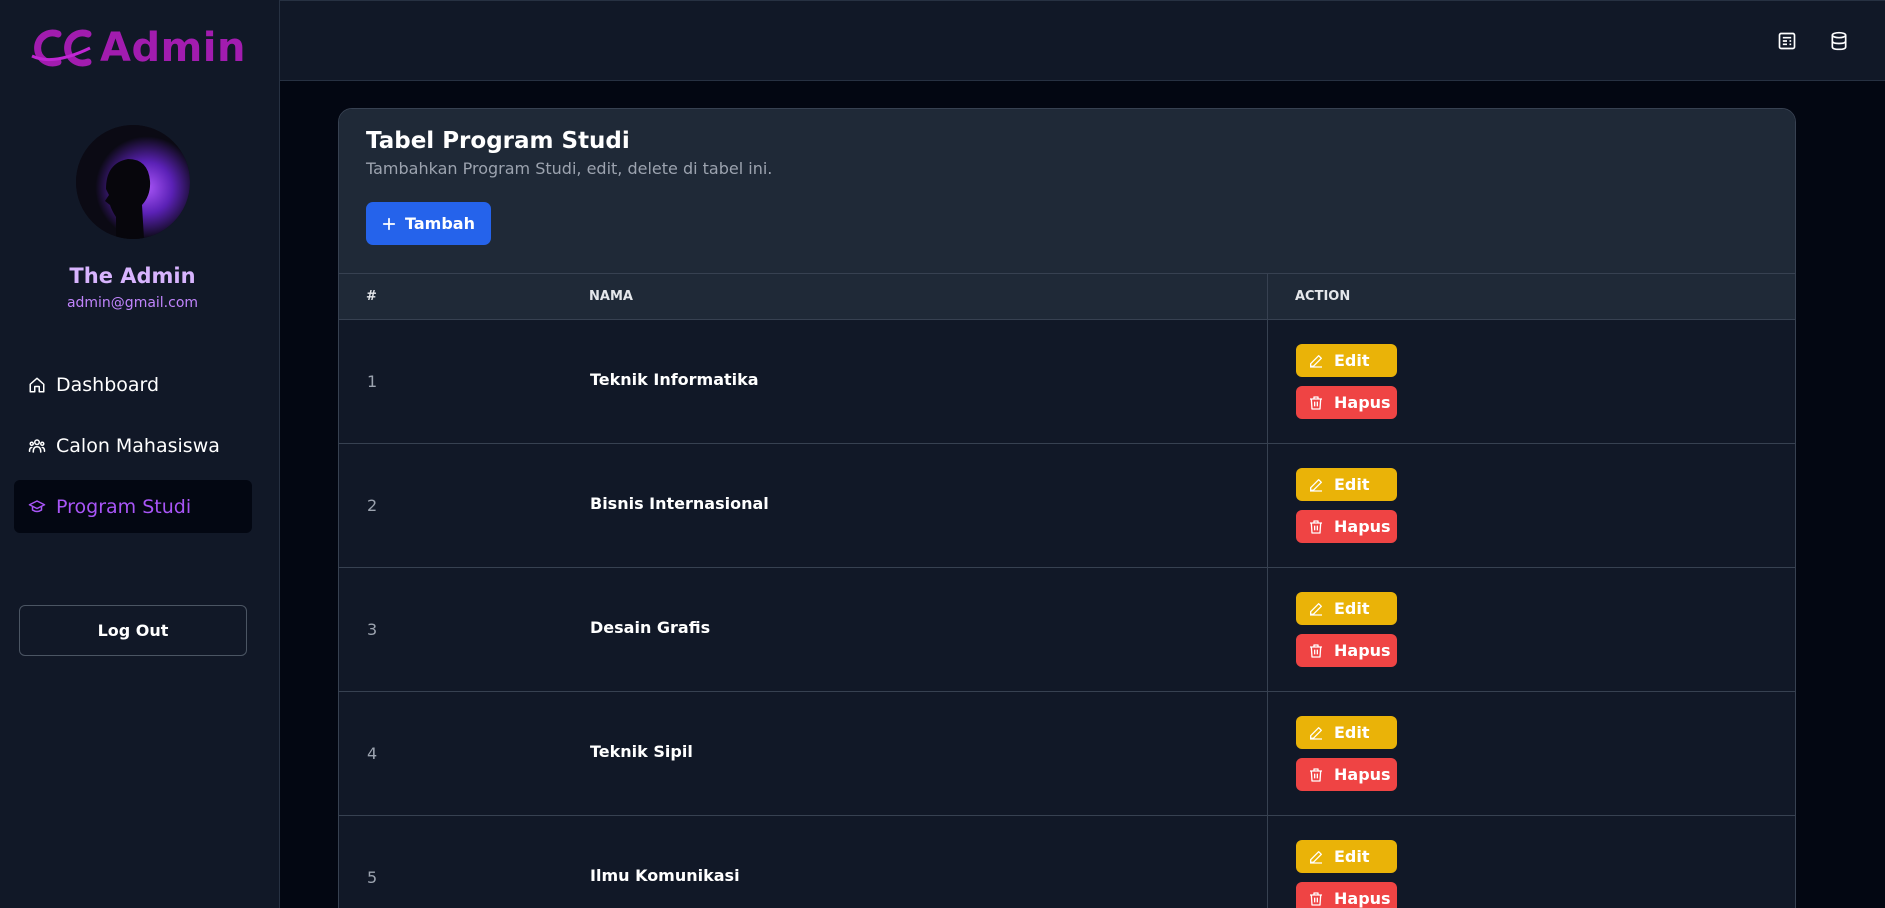 The image size is (1885, 908). What do you see at coordinates (132, 303) in the screenshot?
I see `profile-email: admin@gmail.com` at bounding box center [132, 303].